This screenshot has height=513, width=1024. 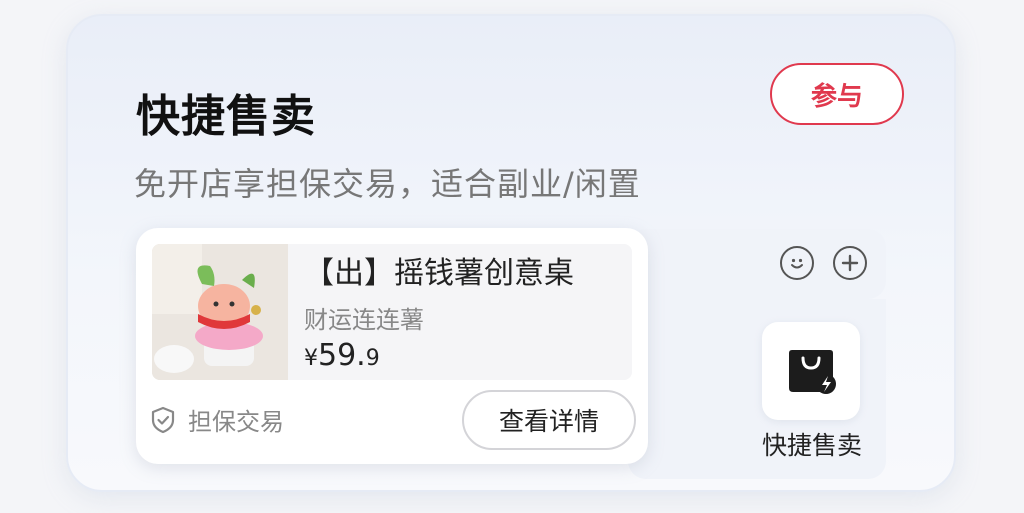 I want to click on card-title: 快捷售卖, so click(x=226, y=116).